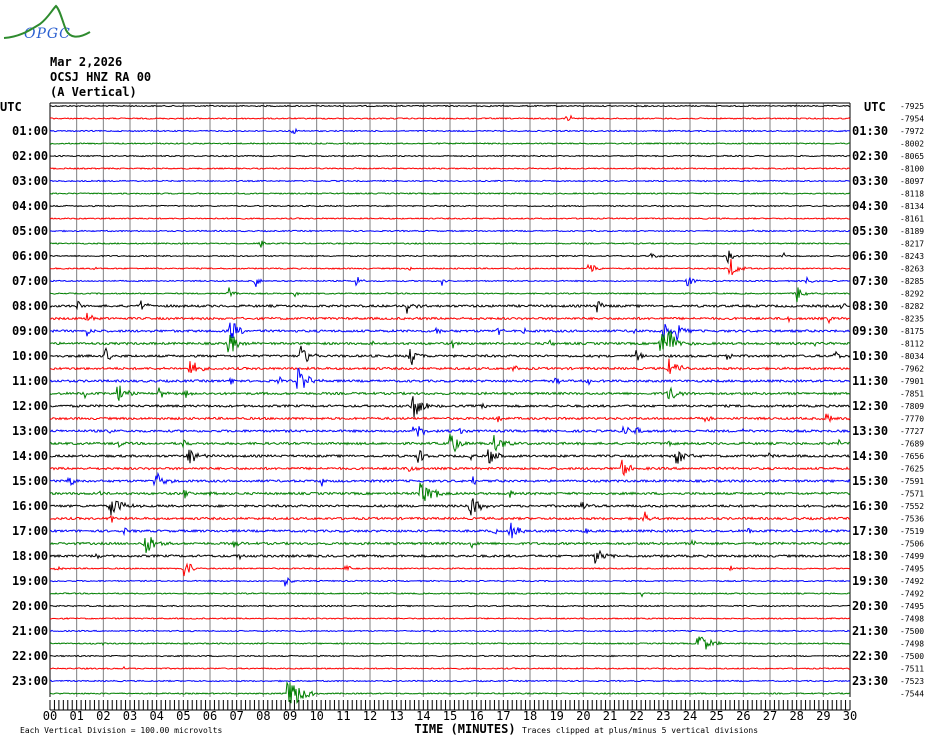  I want to click on left-time-label: 04:00, so click(30, 206).